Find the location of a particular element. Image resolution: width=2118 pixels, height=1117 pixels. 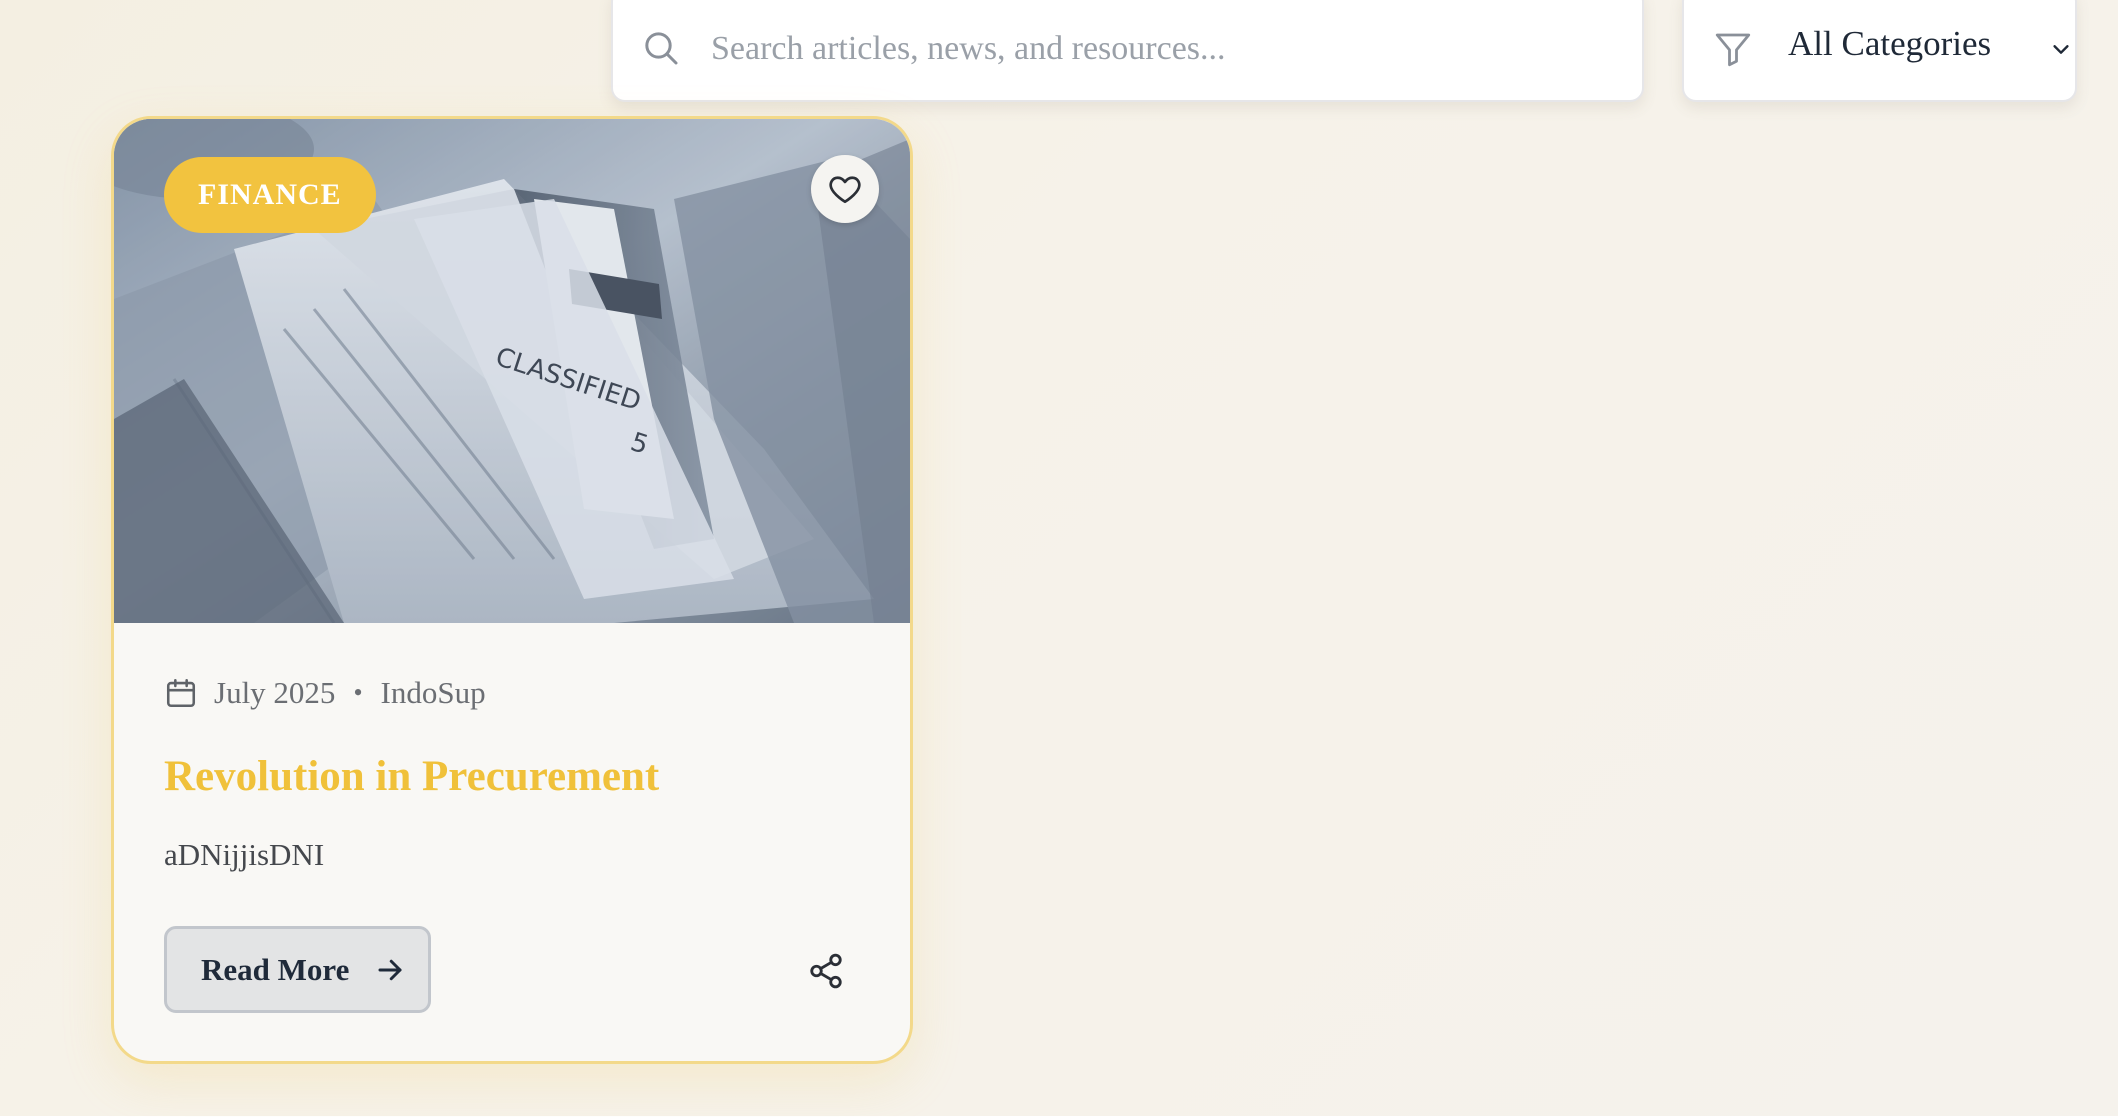

favorite-button is located at coordinates (845, 189).